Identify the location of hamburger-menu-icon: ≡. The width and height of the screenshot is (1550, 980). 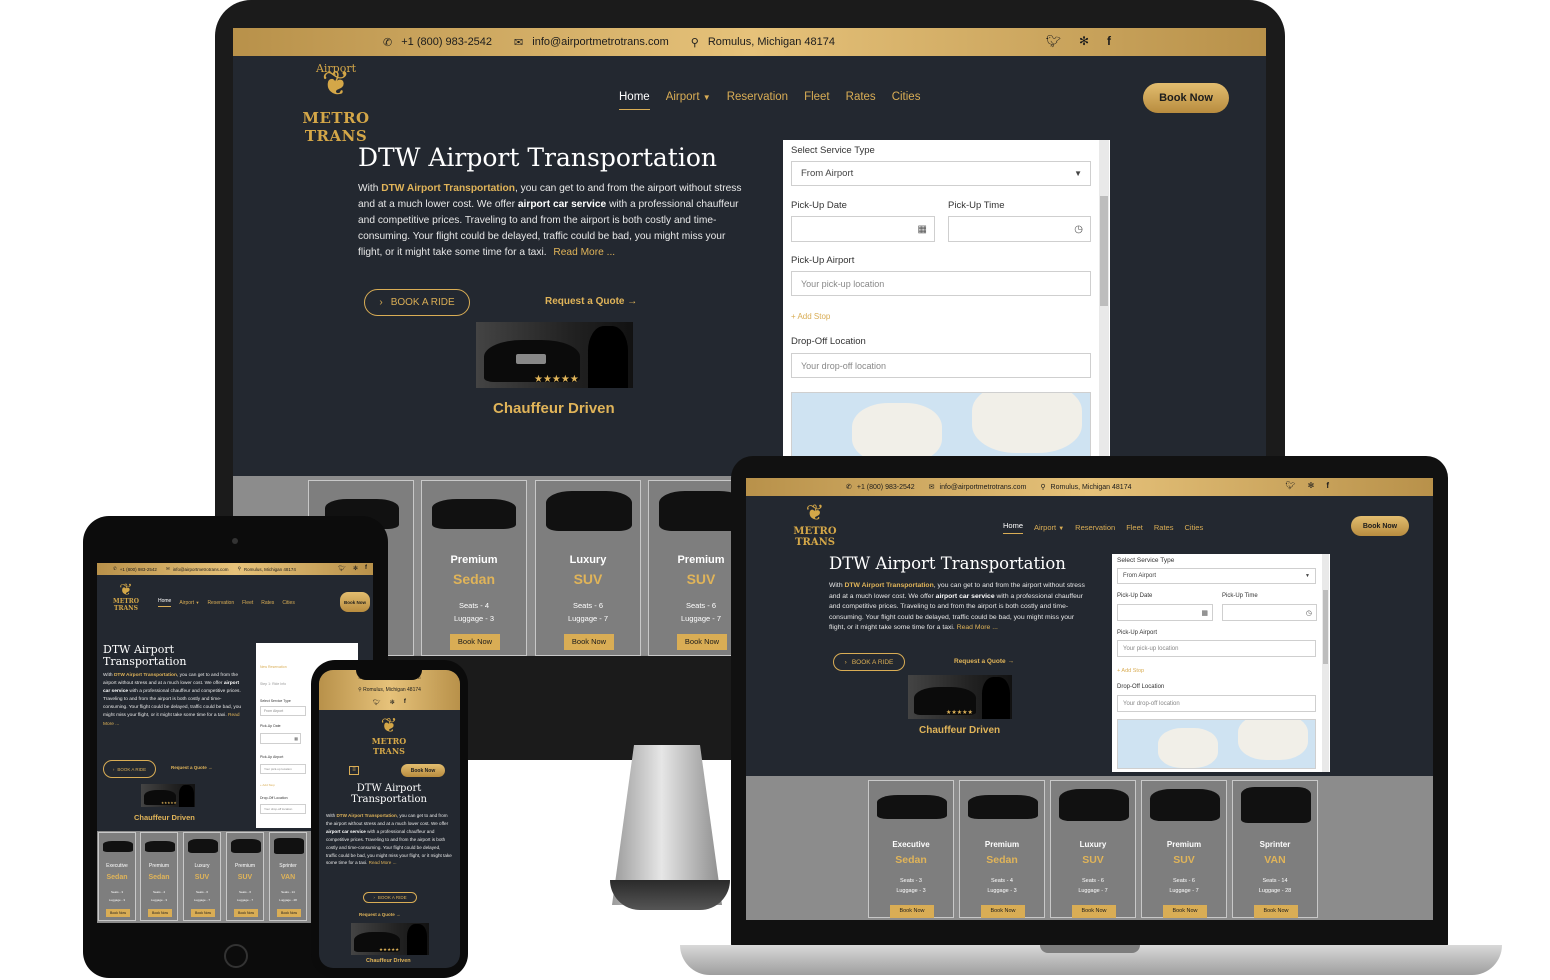
(354, 770).